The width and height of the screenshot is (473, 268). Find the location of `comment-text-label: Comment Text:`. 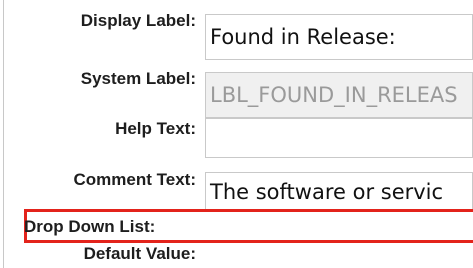

comment-text-label: Comment Text: is located at coordinates (134, 179).